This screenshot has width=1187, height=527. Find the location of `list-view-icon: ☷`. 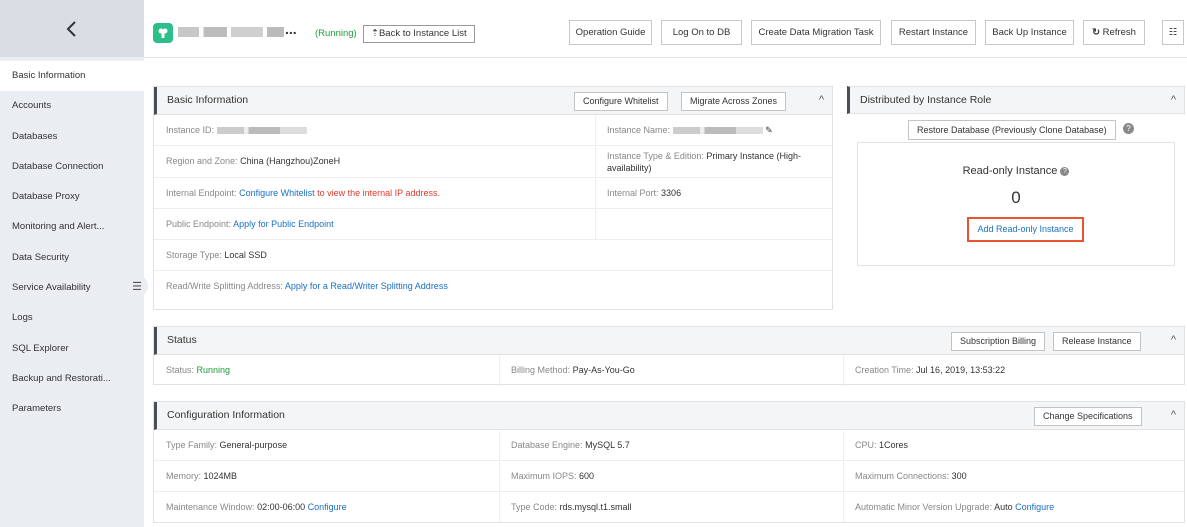

list-view-icon: ☷ is located at coordinates (1173, 32).